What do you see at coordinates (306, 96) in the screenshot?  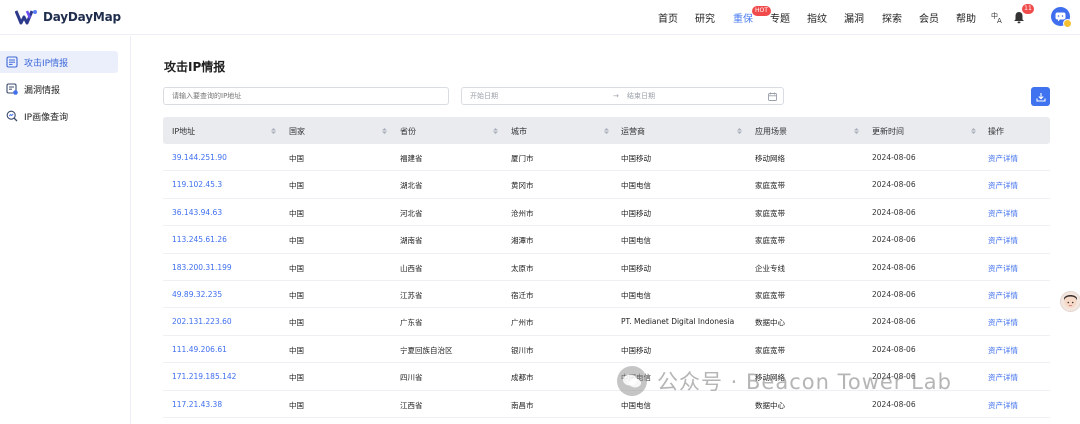 I see `ip-search-input` at bounding box center [306, 96].